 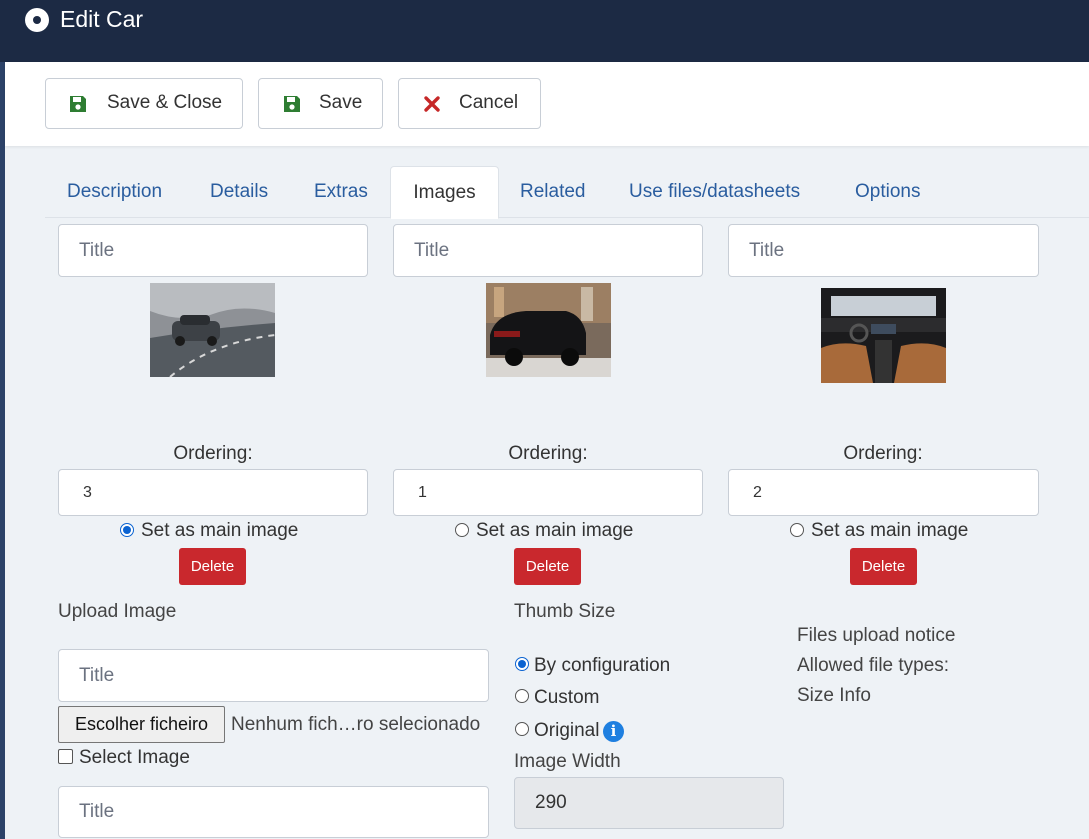 I want to click on ordering-input-3: 2, so click(x=883, y=492).